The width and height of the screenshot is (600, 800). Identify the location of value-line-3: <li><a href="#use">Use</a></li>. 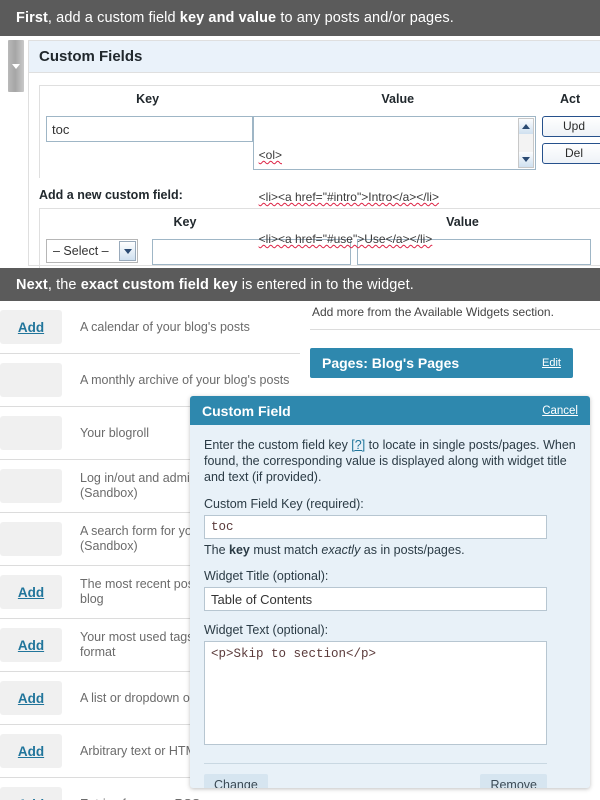
(345, 239).